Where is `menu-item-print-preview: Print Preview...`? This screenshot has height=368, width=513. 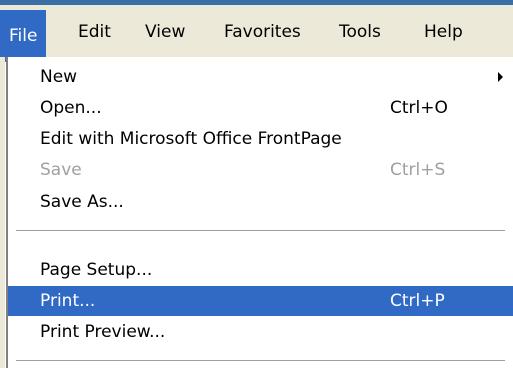 menu-item-print-preview: Print Preview... is located at coordinates (260, 332).